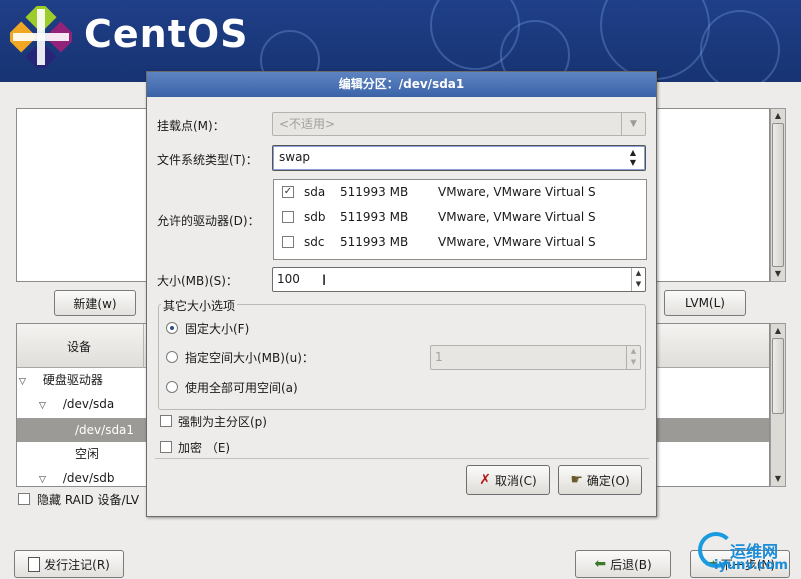 This screenshot has width=801, height=579. Describe the element at coordinates (778, 195) in the screenshot. I see `graph-scrollbar: ▲ ▼` at that location.